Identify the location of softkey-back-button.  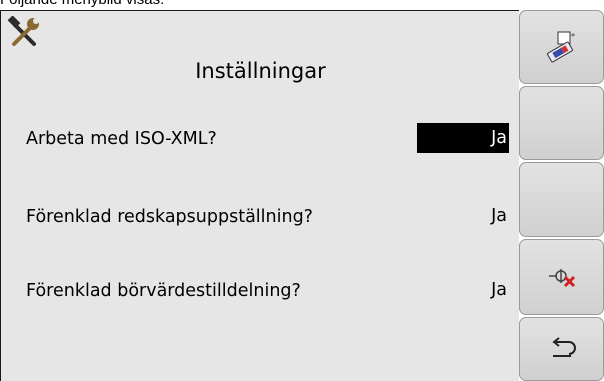
(561, 349).